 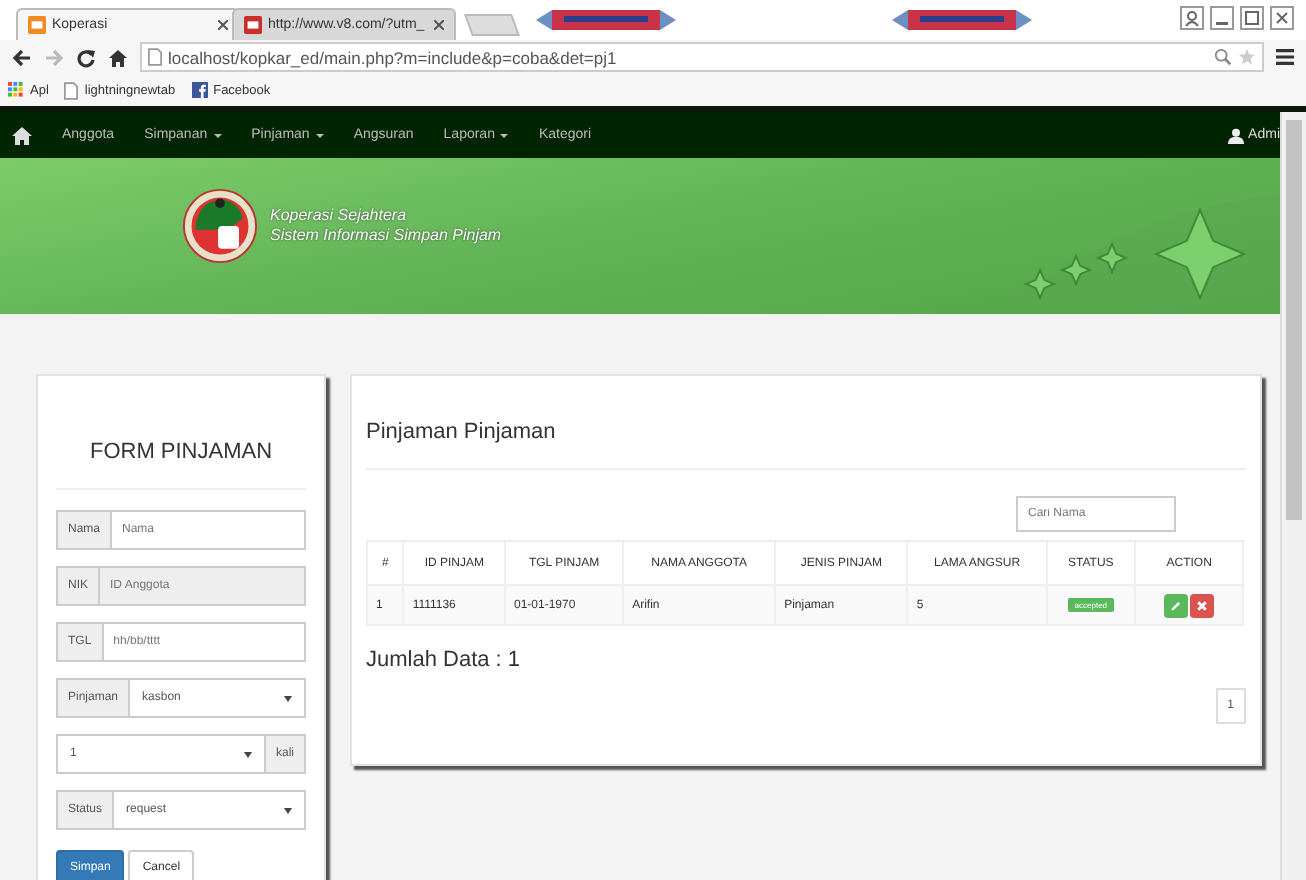 What do you see at coordinates (220, 226) in the screenshot?
I see `logo-icon` at bounding box center [220, 226].